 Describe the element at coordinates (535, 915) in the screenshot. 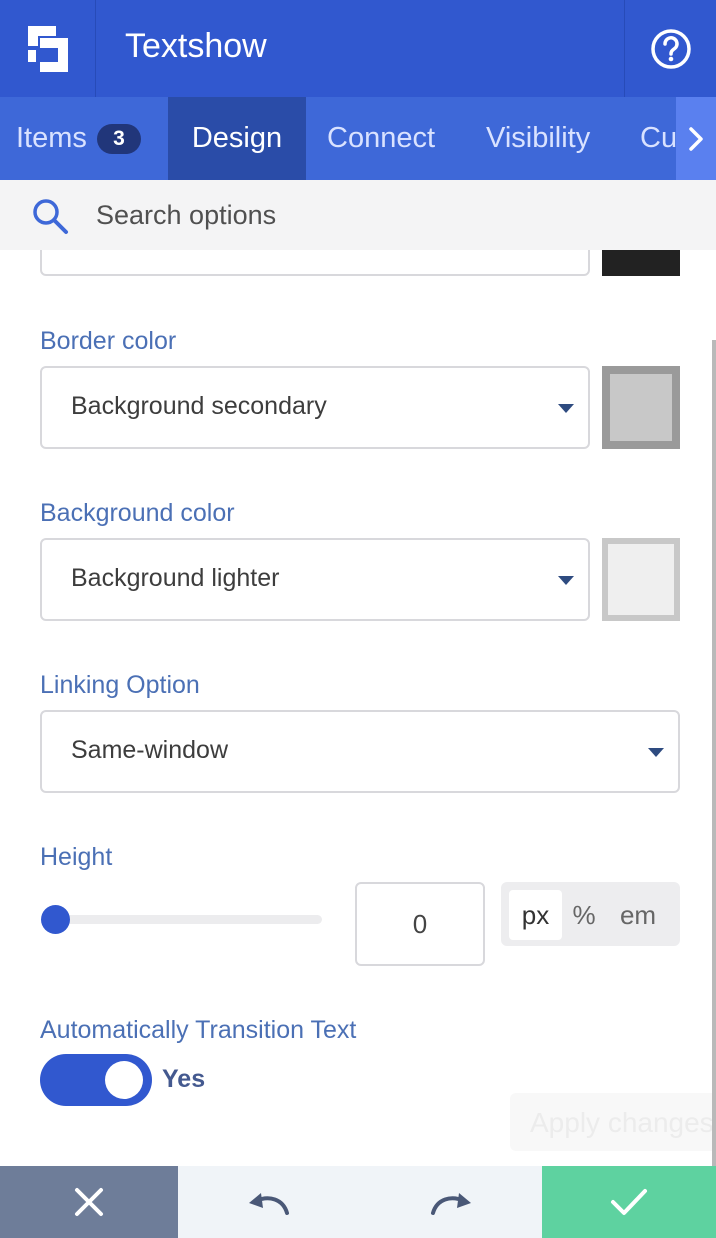

I see `unit-px-button: px` at that location.